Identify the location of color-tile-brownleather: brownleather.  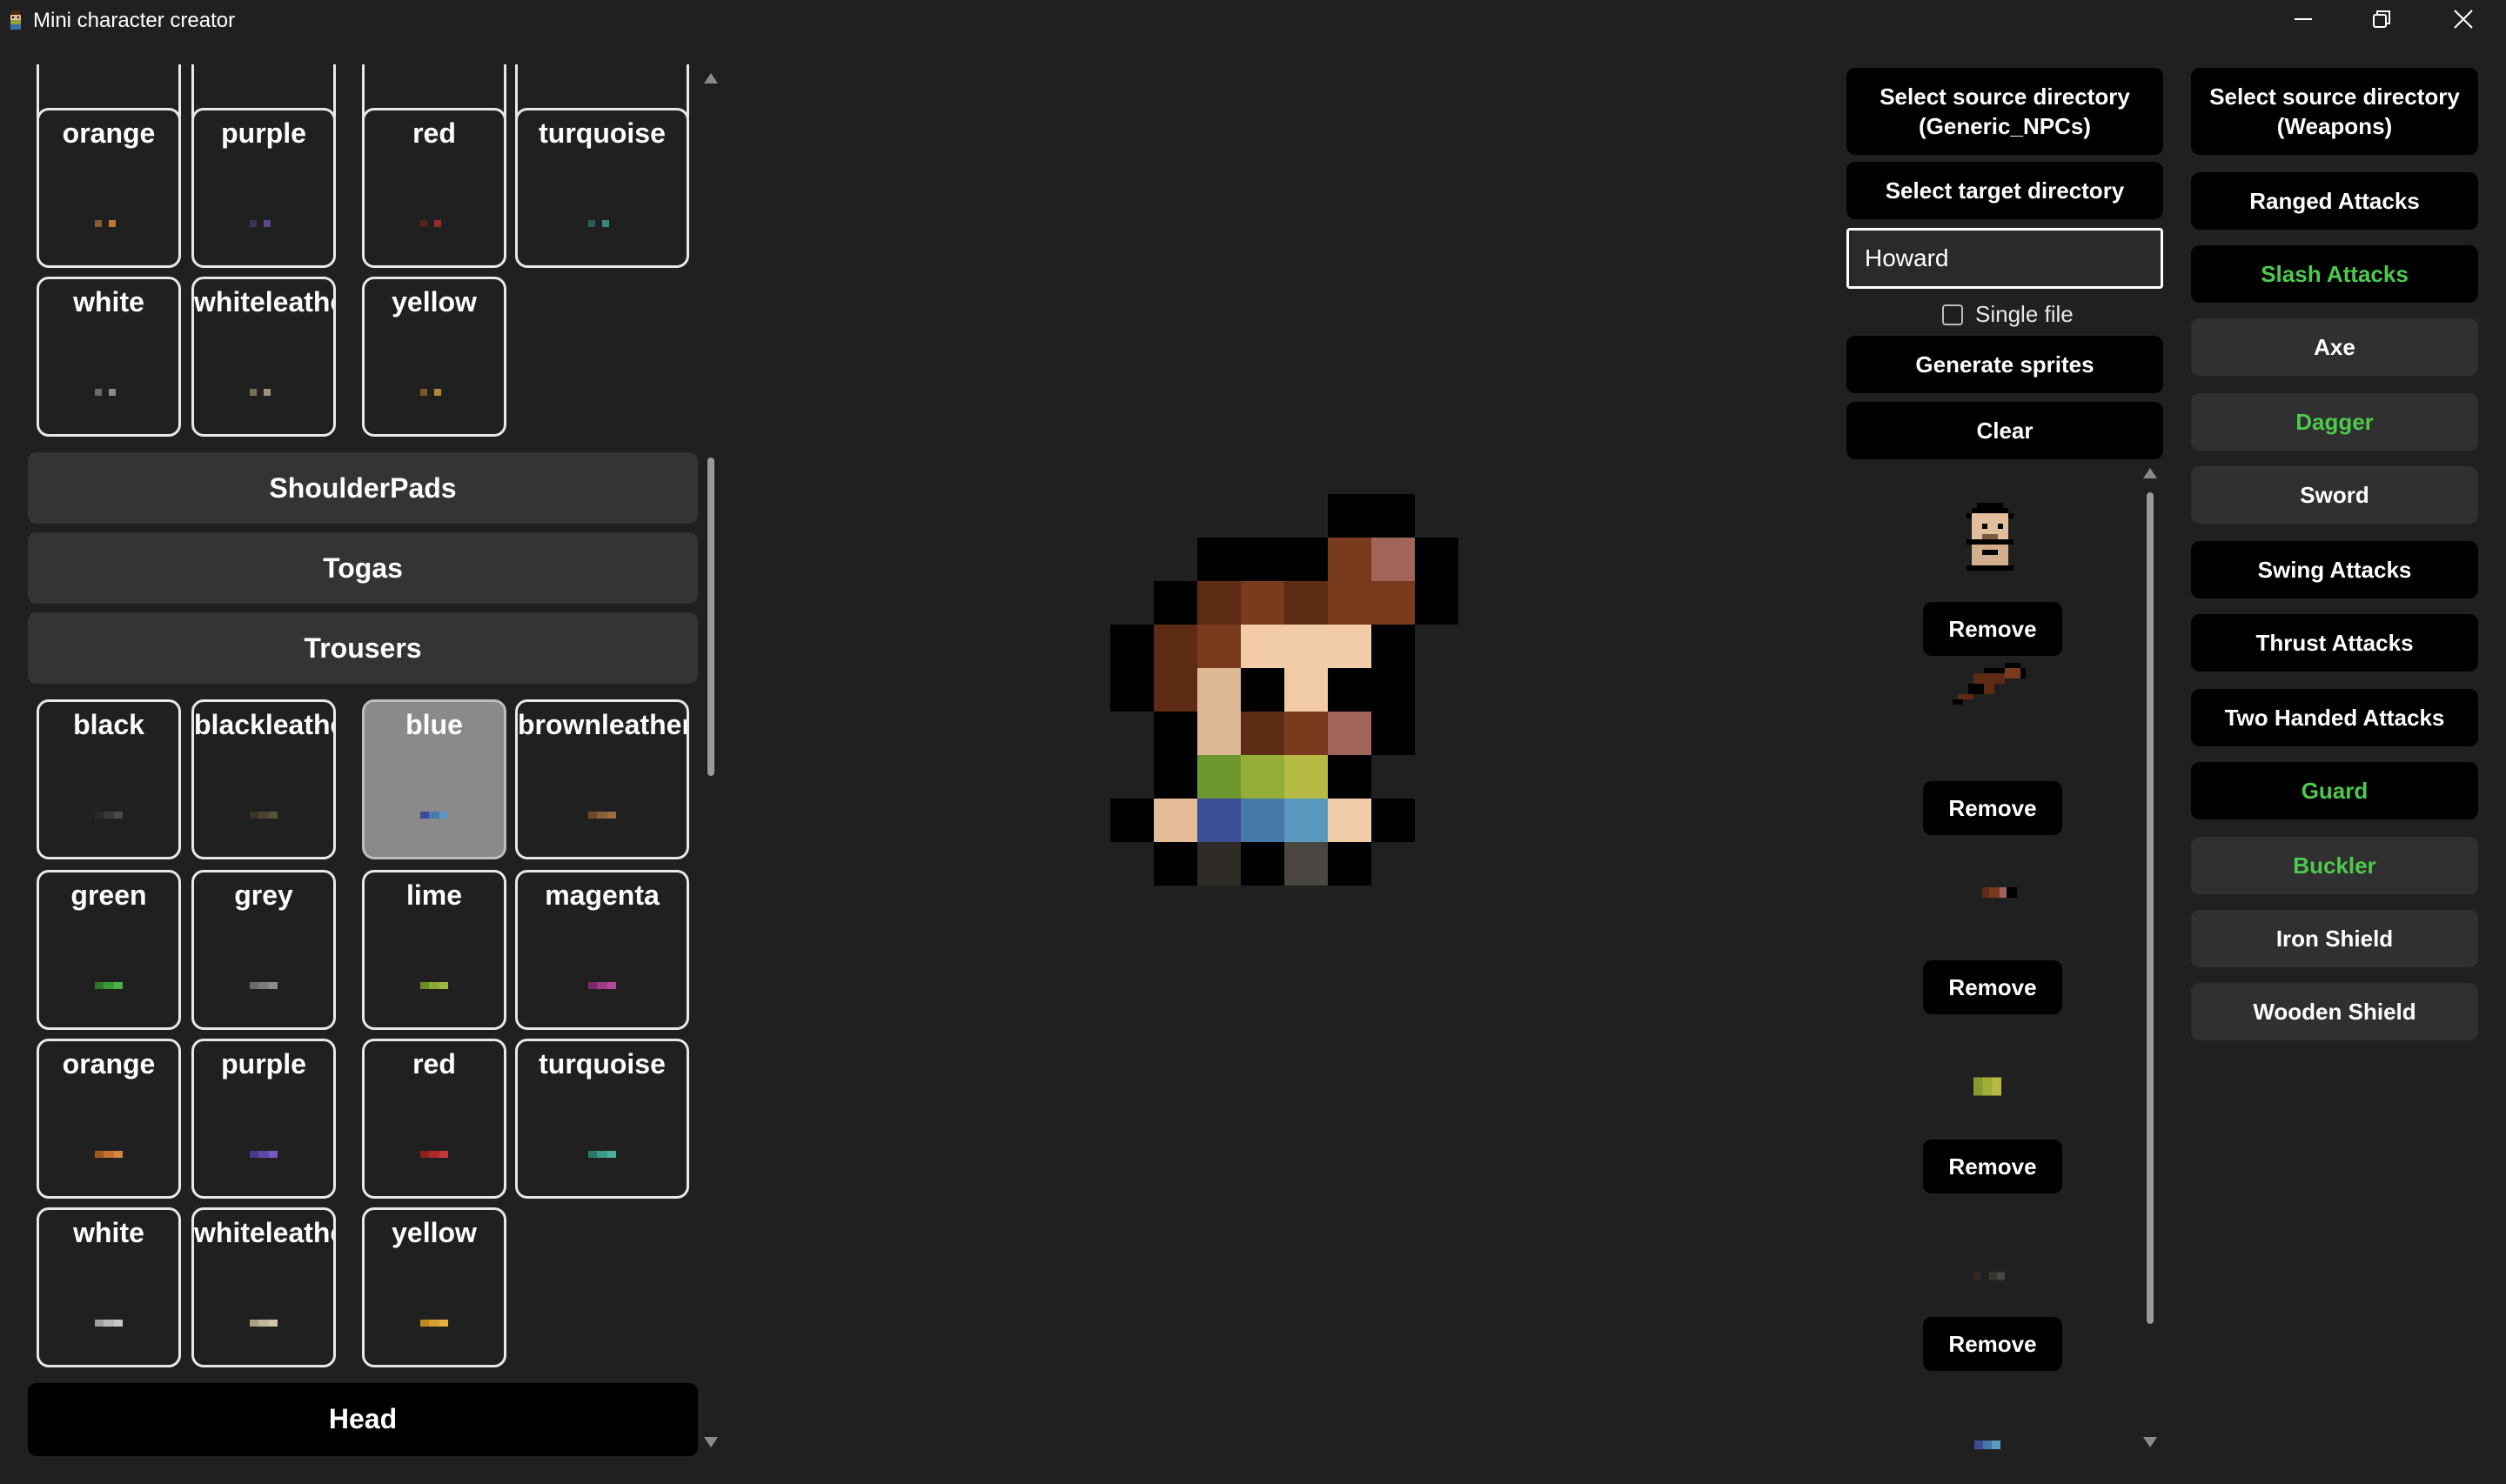
(602, 779).